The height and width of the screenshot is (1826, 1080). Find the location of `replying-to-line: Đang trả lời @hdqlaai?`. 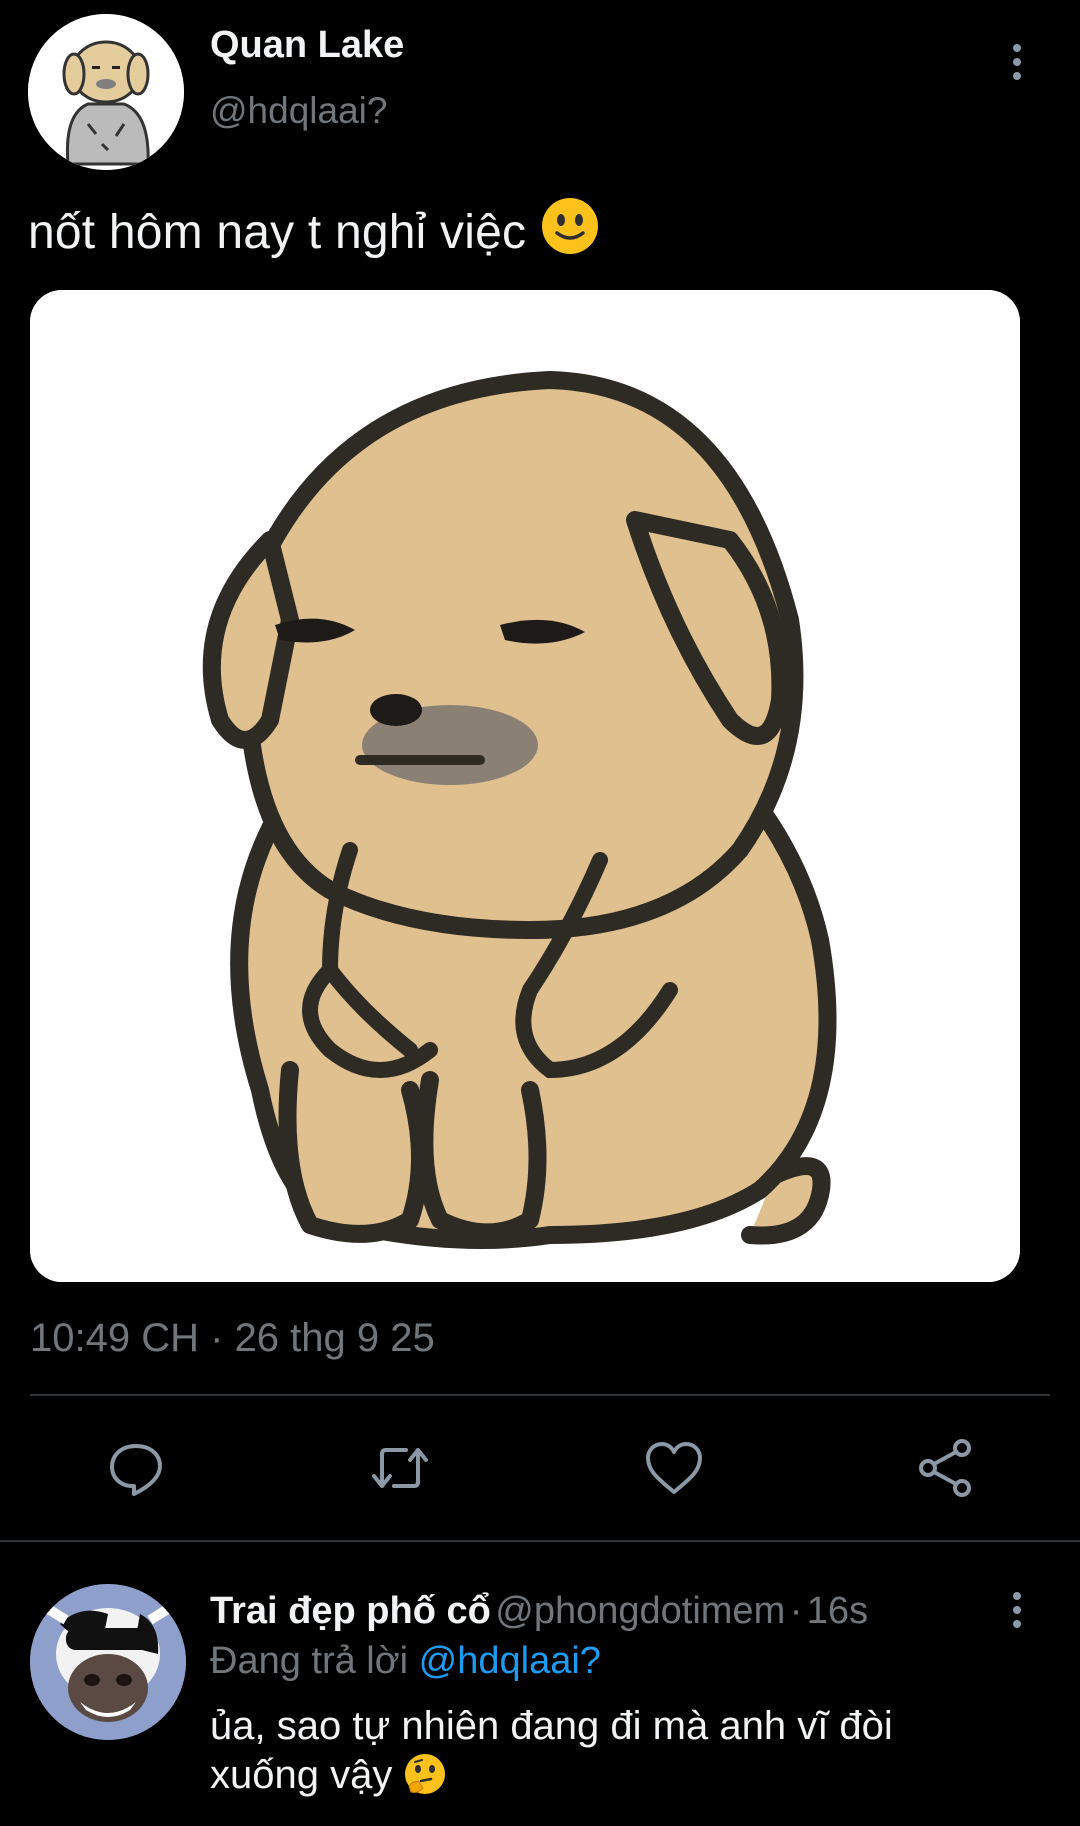

replying-to-line: Đang trả lời @hdqlaai? is located at coordinates (405, 1661).